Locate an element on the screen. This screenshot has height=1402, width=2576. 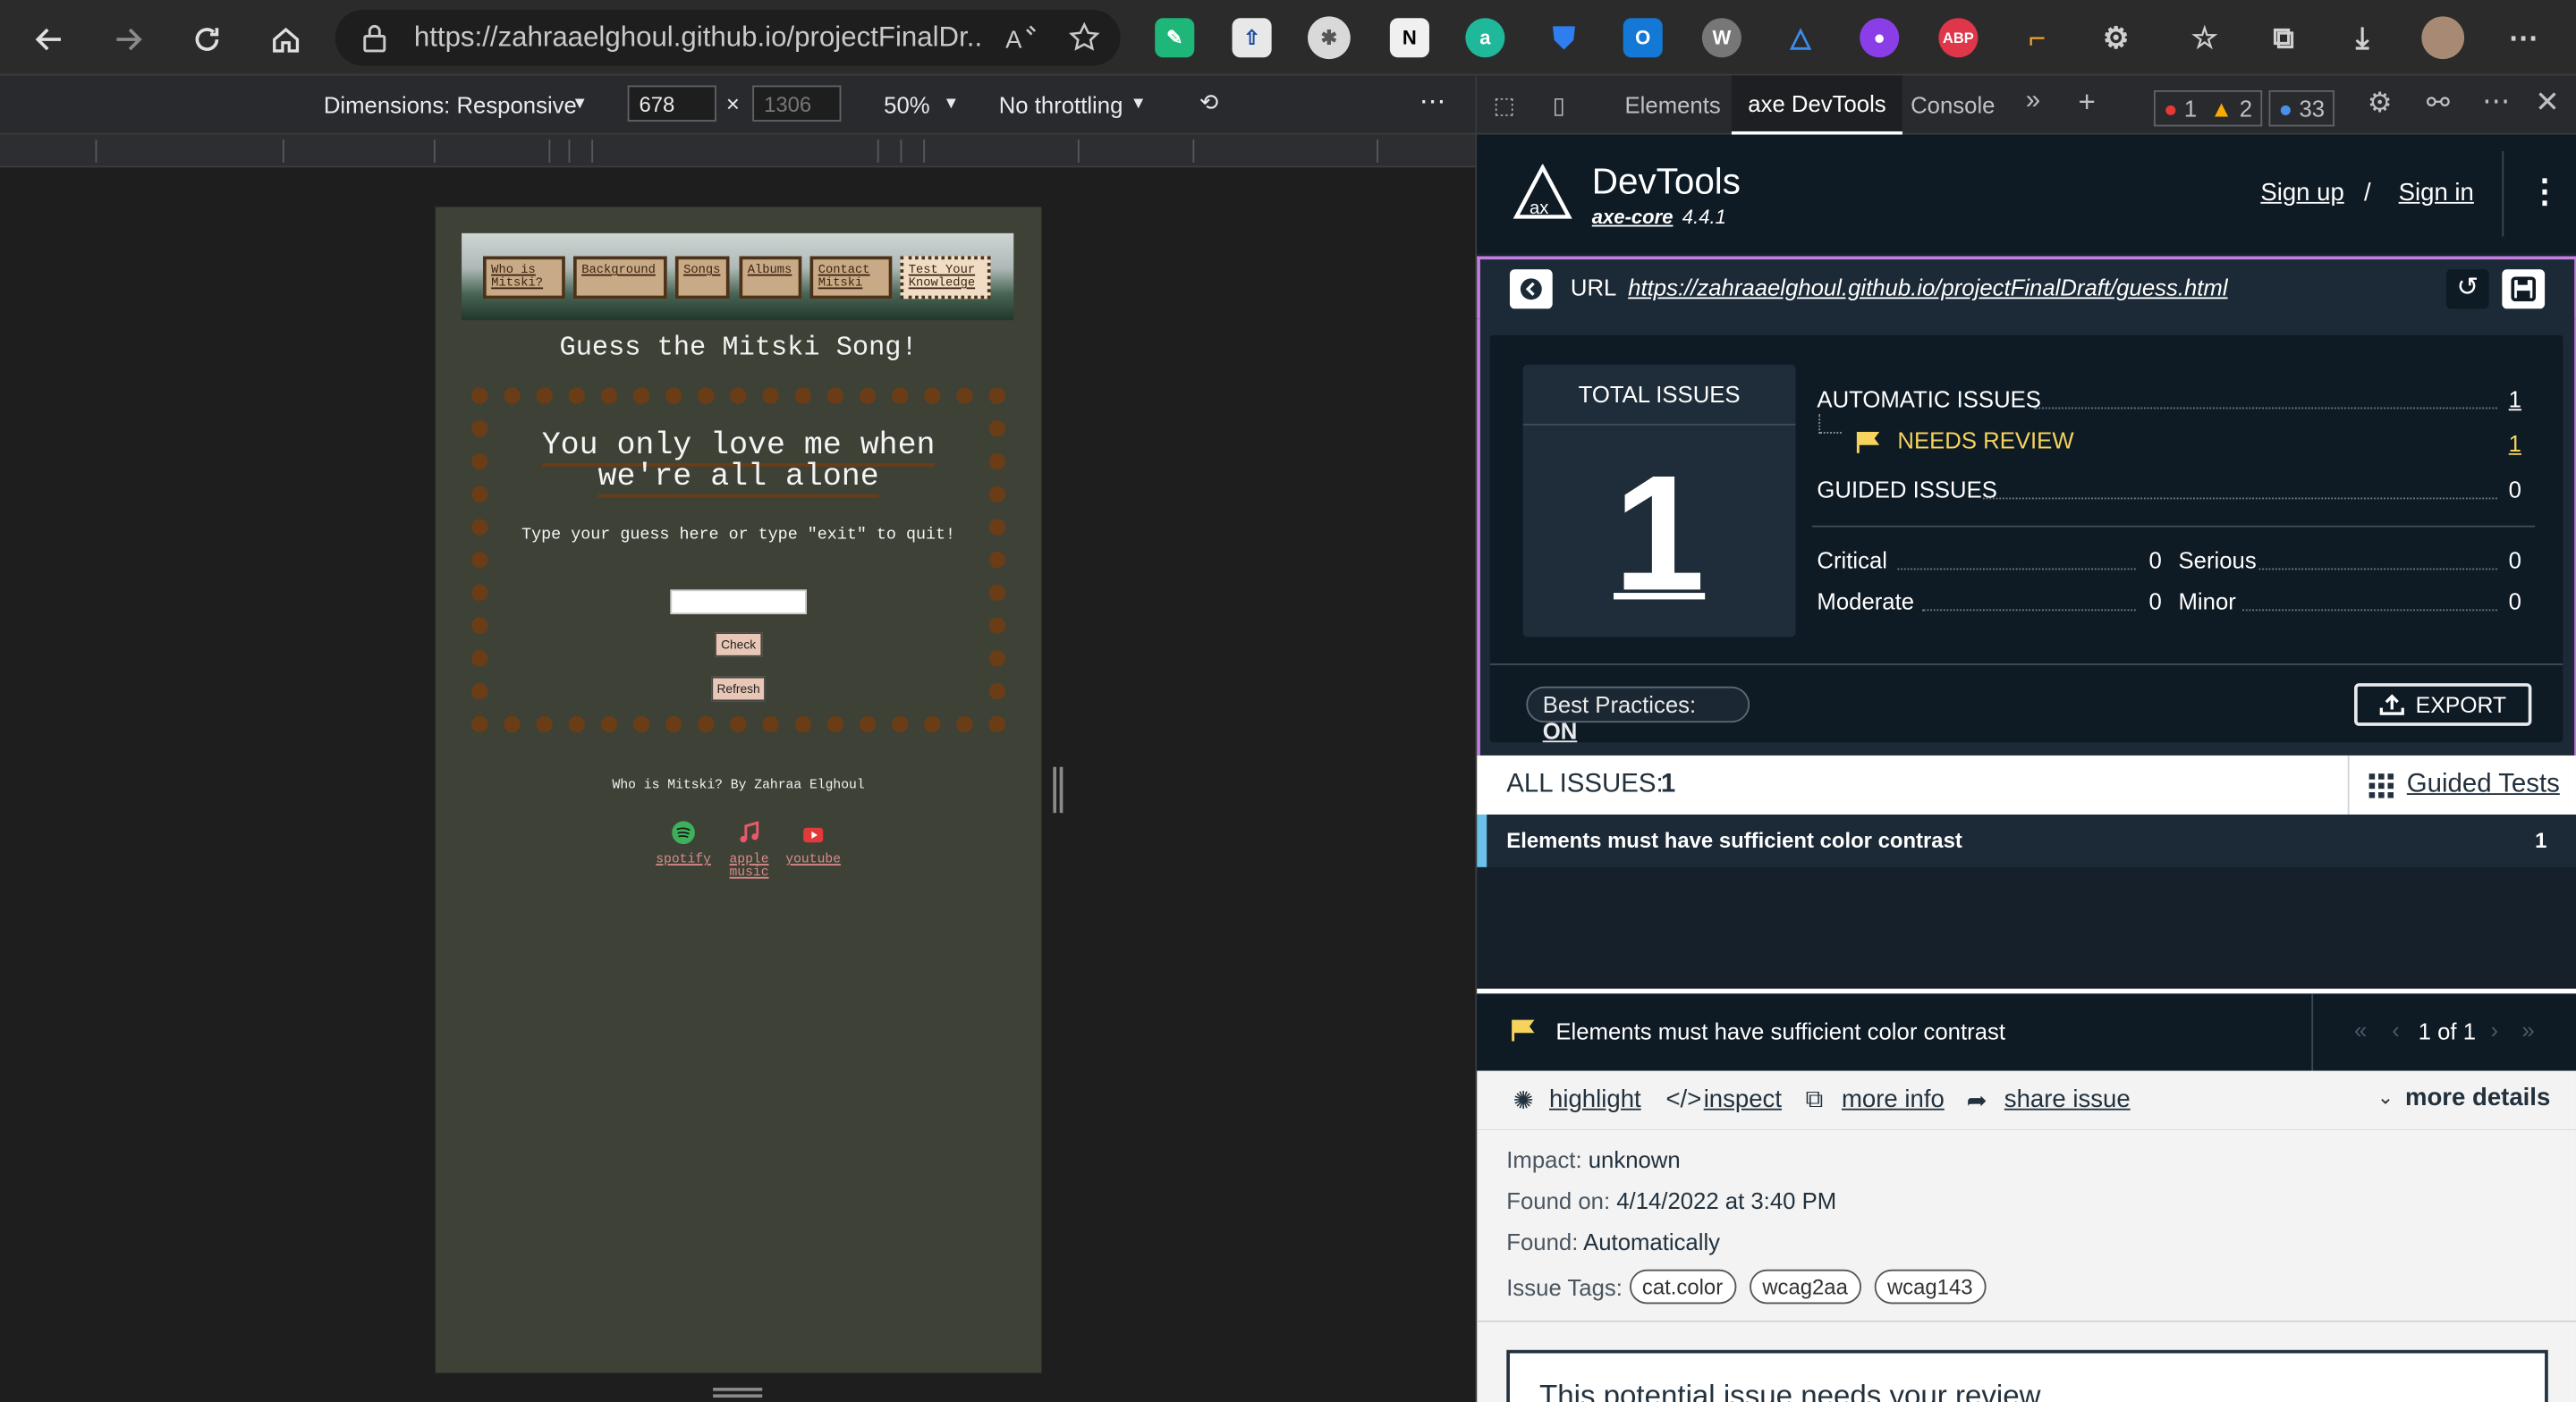
spotify-link: spotify is located at coordinates (683, 843).